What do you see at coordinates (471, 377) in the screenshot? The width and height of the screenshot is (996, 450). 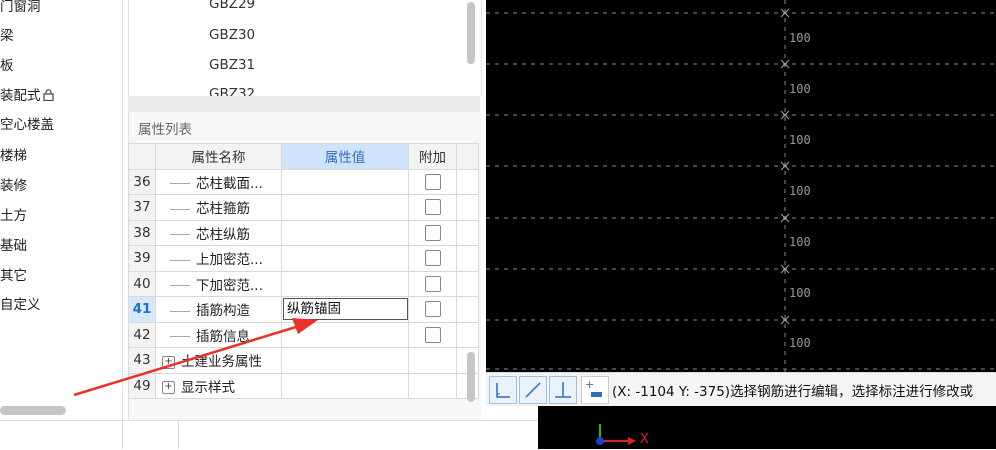 I see `property-table-scrollbar` at bounding box center [471, 377].